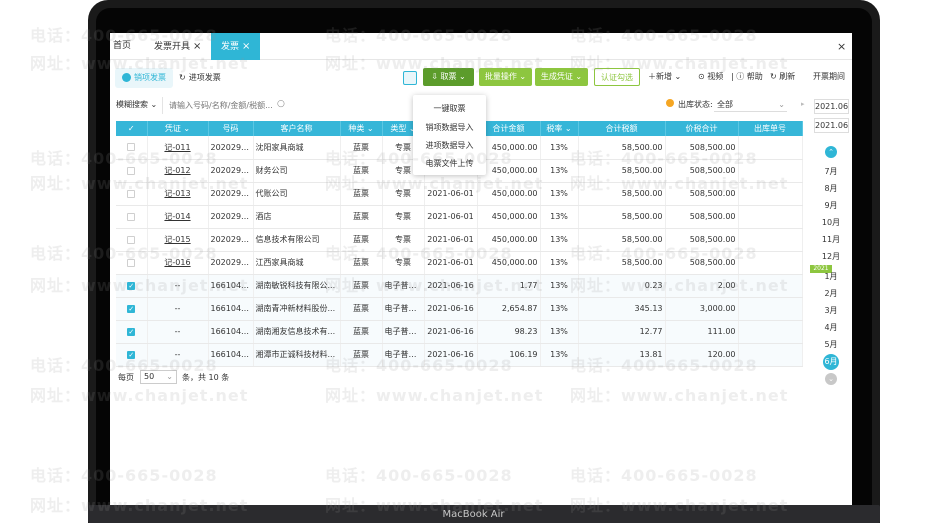 The height and width of the screenshot is (523, 947). What do you see at coordinates (702, 148) in the screenshot?
I see `total-with-tax: 508,500.00` at bounding box center [702, 148].